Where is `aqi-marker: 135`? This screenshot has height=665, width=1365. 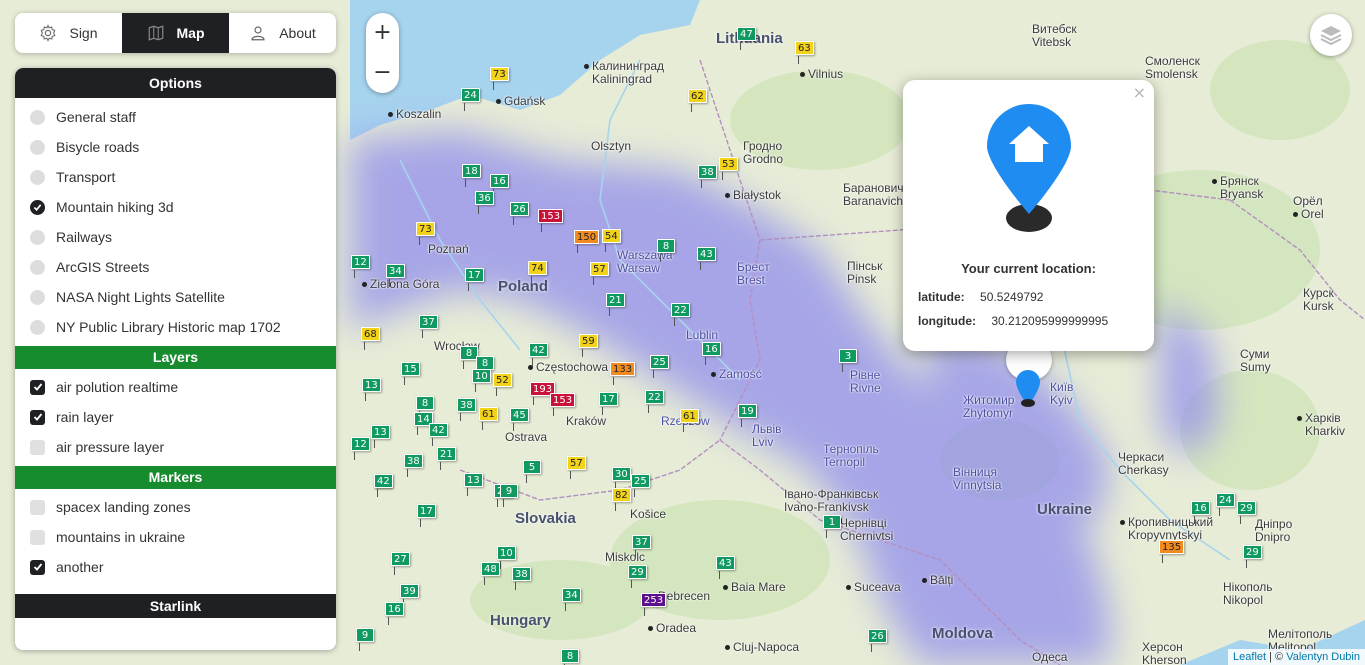 aqi-marker: 135 is located at coordinates (1172, 551).